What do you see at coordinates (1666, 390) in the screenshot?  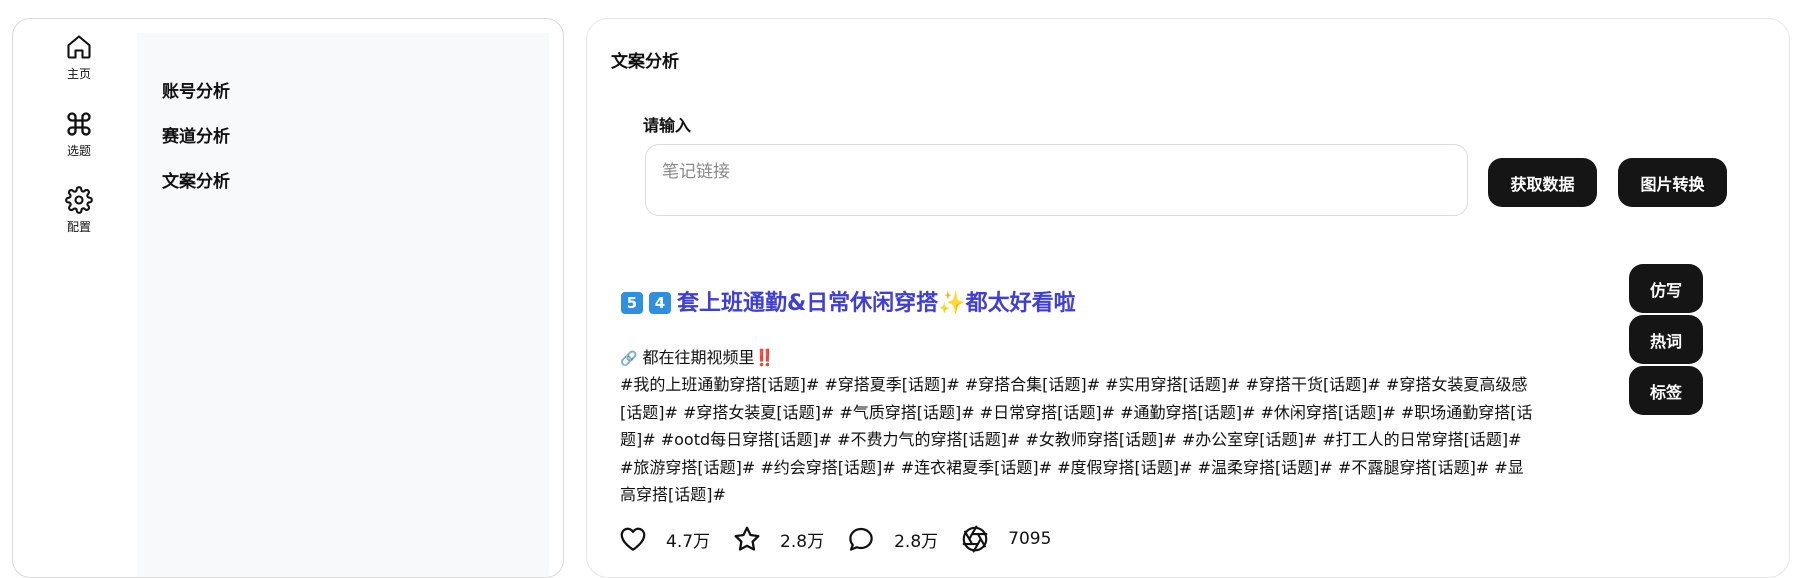 I see `tags-button: 标签` at bounding box center [1666, 390].